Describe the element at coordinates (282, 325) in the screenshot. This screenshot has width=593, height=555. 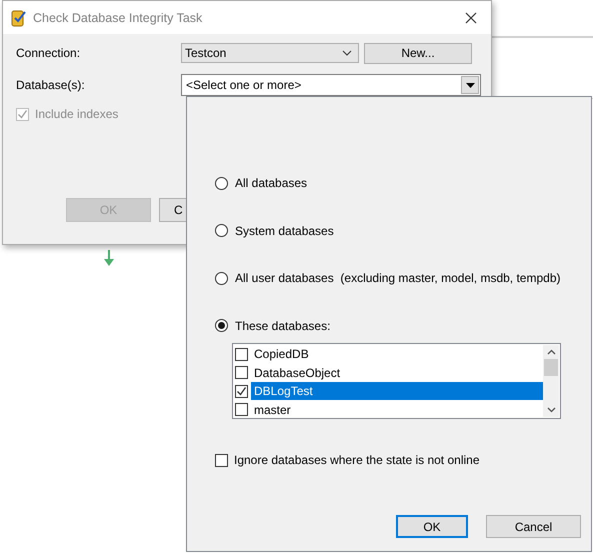
I see `option-label: These databases:` at that location.